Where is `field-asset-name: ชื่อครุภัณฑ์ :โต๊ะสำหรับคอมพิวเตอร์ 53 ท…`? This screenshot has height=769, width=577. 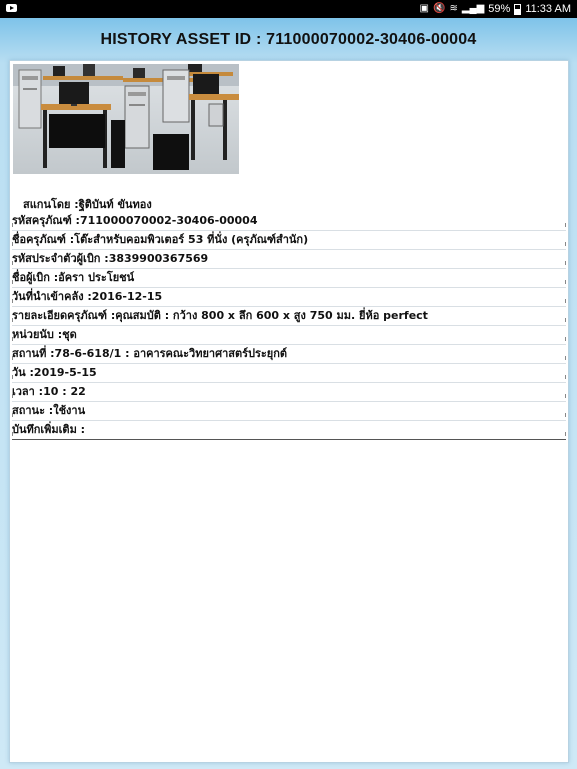
field-asset-name: ชื่อครุภัณฑ์ :โต๊ะสำหรับคอมพิวเตอร์ 53 ท… is located at coordinates (289, 240).